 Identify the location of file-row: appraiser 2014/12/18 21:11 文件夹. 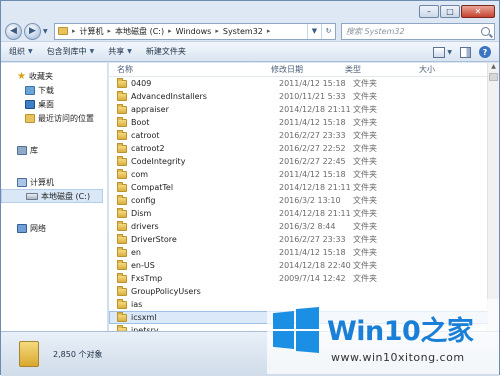
(304, 109).